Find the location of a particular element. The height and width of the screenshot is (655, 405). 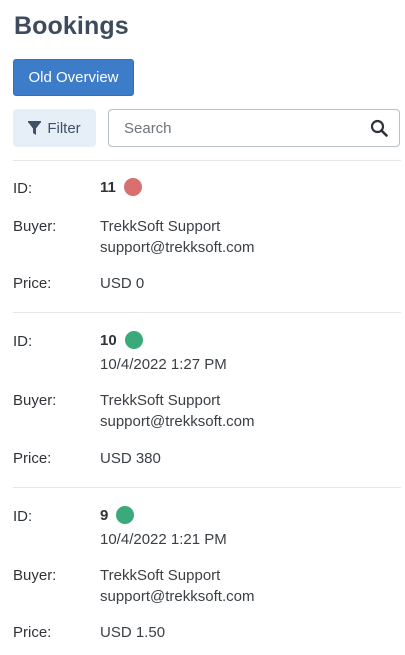

booking-id: 9 is located at coordinates (104, 515).